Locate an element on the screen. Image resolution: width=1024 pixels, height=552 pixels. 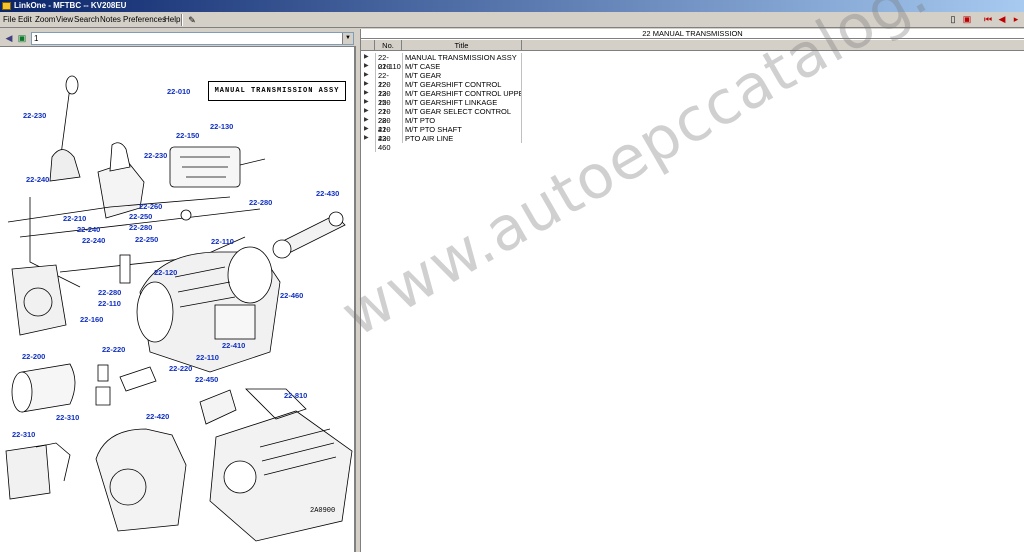
part-label: 22-460 is located at coordinates (291, 295).